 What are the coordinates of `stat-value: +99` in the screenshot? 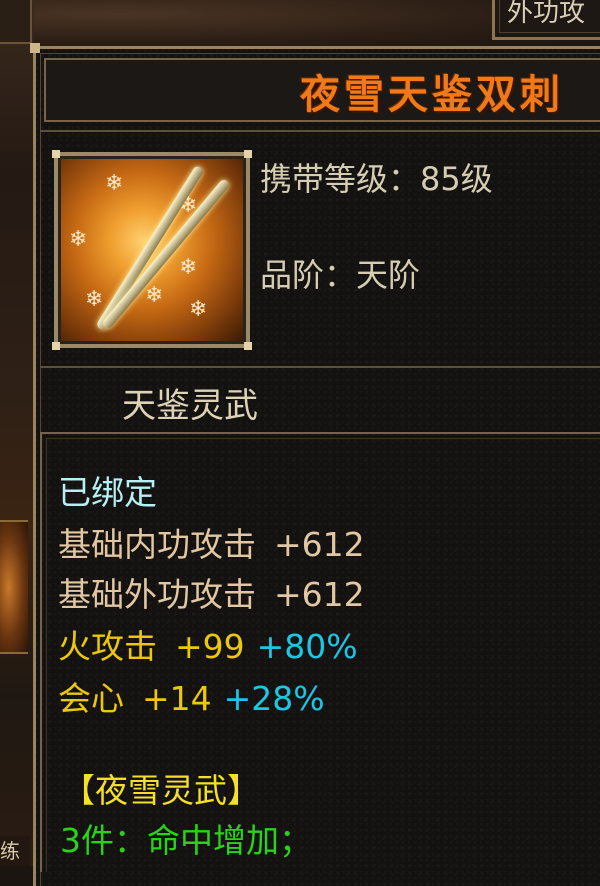 It's located at (210, 646).